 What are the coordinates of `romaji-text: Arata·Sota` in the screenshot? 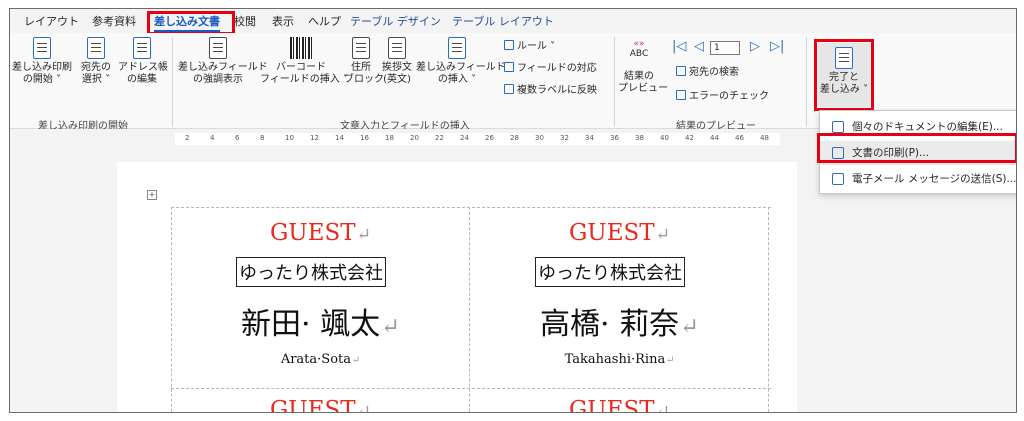 It's located at (315, 359).